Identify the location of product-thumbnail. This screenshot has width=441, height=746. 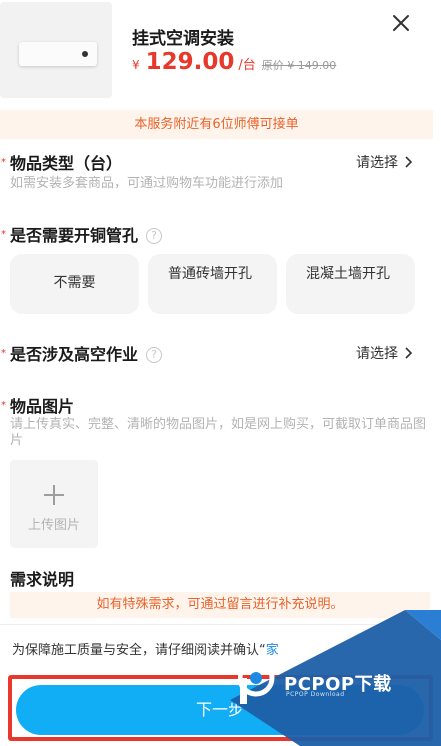
(56, 50).